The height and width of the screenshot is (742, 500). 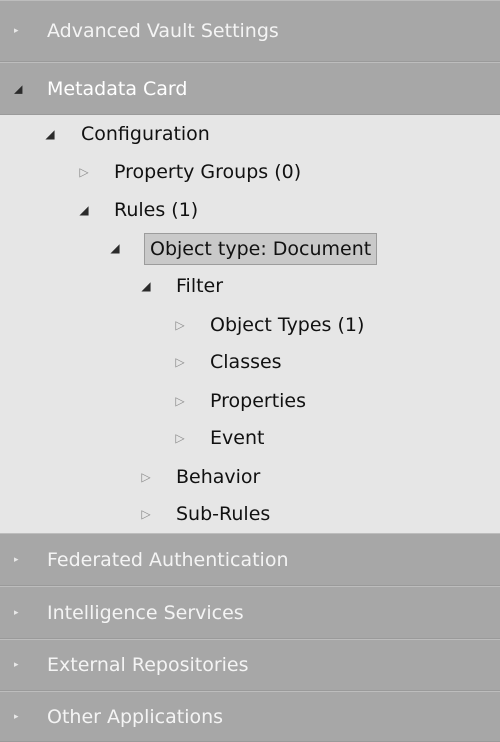 I want to click on section-label: Metadata Card, so click(x=117, y=88).